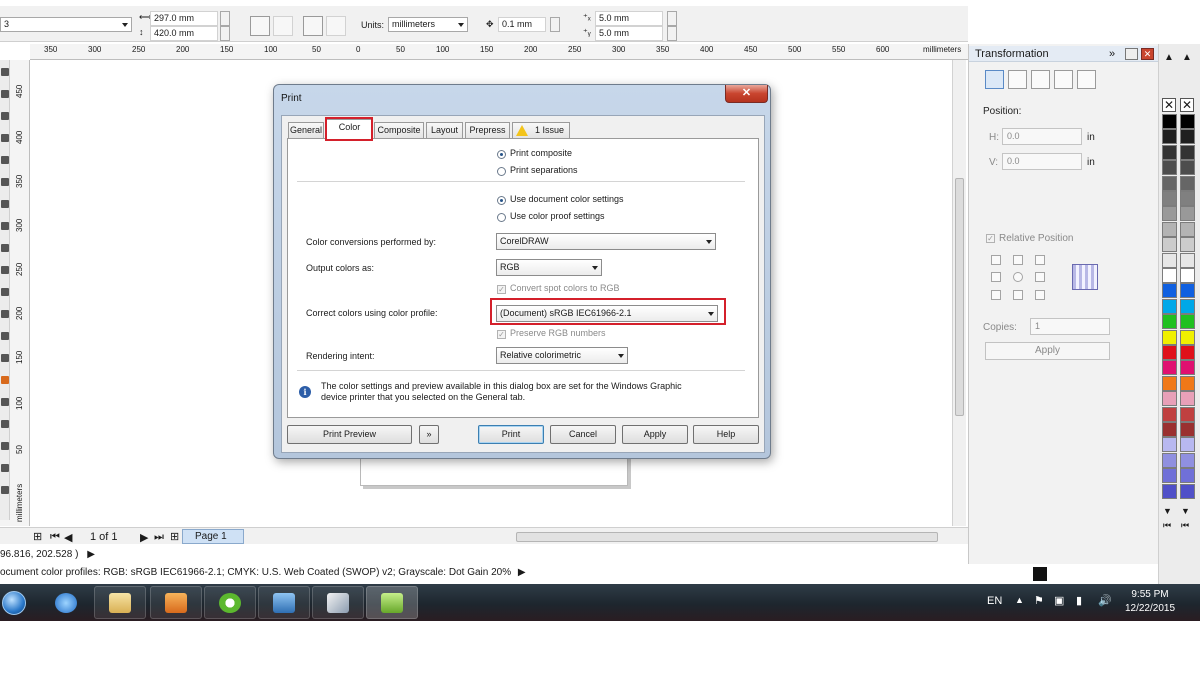 Image resolution: width=1200 pixels, height=675 pixels. What do you see at coordinates (501, 171) in the screenshot?
I see `print-separations-radio` at bounding box center [501, 171].